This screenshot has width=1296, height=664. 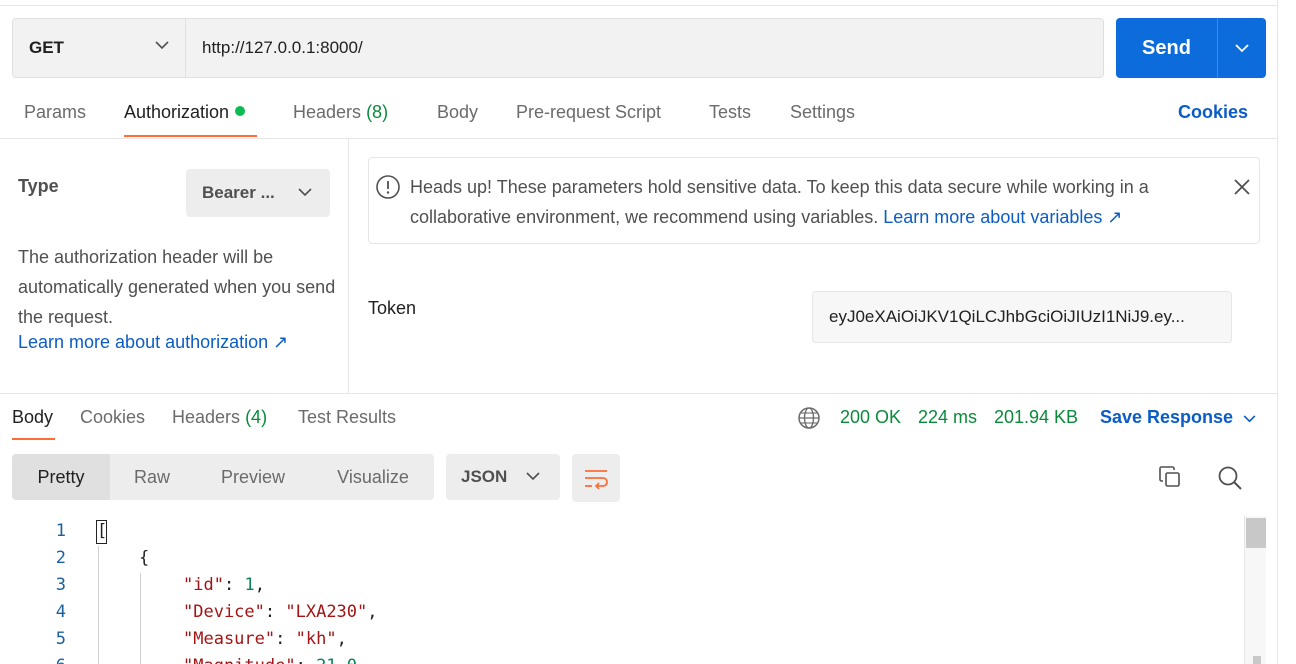 What do you see at coordinates (112, 417) in the screenshot?
I see `response-tab-cookies: Cookies` at bounding box center [112, 417].